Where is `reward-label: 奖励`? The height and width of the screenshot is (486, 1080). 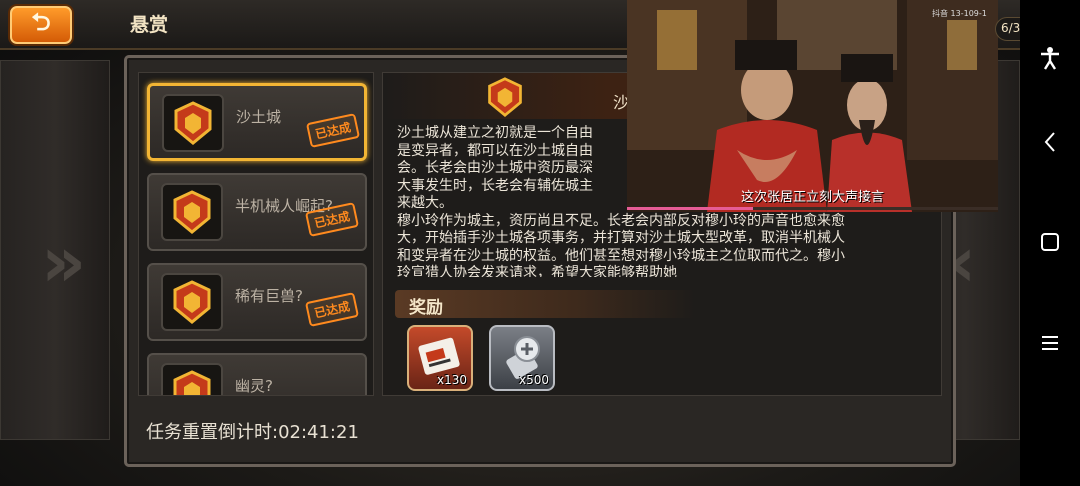 reward-label: 奖励 is located at coordinates (426, 308).